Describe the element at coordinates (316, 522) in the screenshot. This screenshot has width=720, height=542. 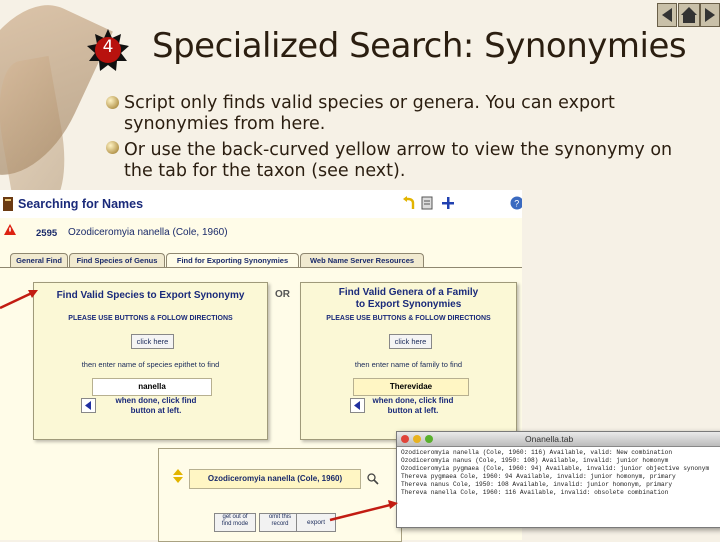
I see `export-button: export` at that location.